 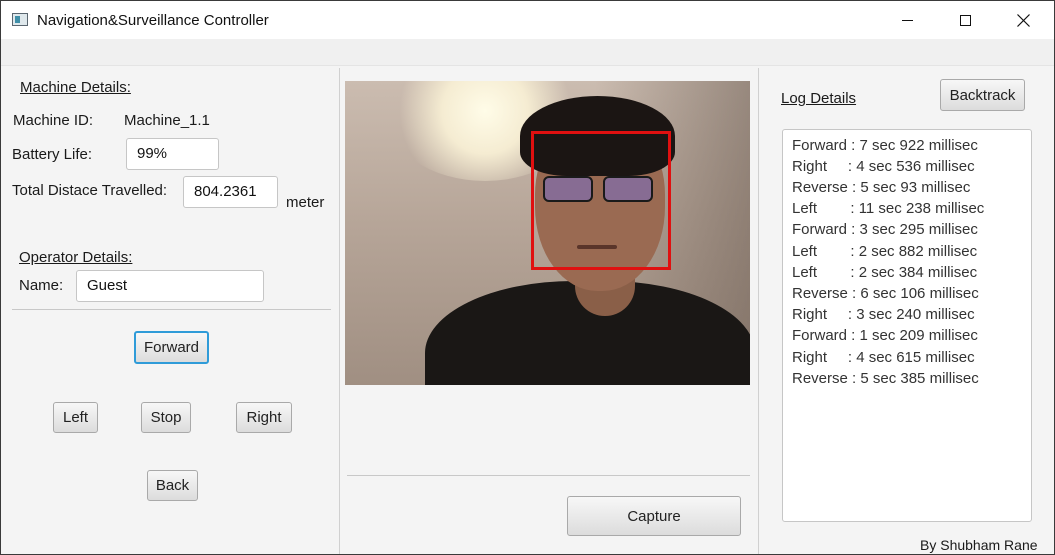 What do you see at coordinates (885, 145) in the screenshot?
I see `log-entry: Forward : 7 sec 922 millisec` at bounding box center [885, 145].